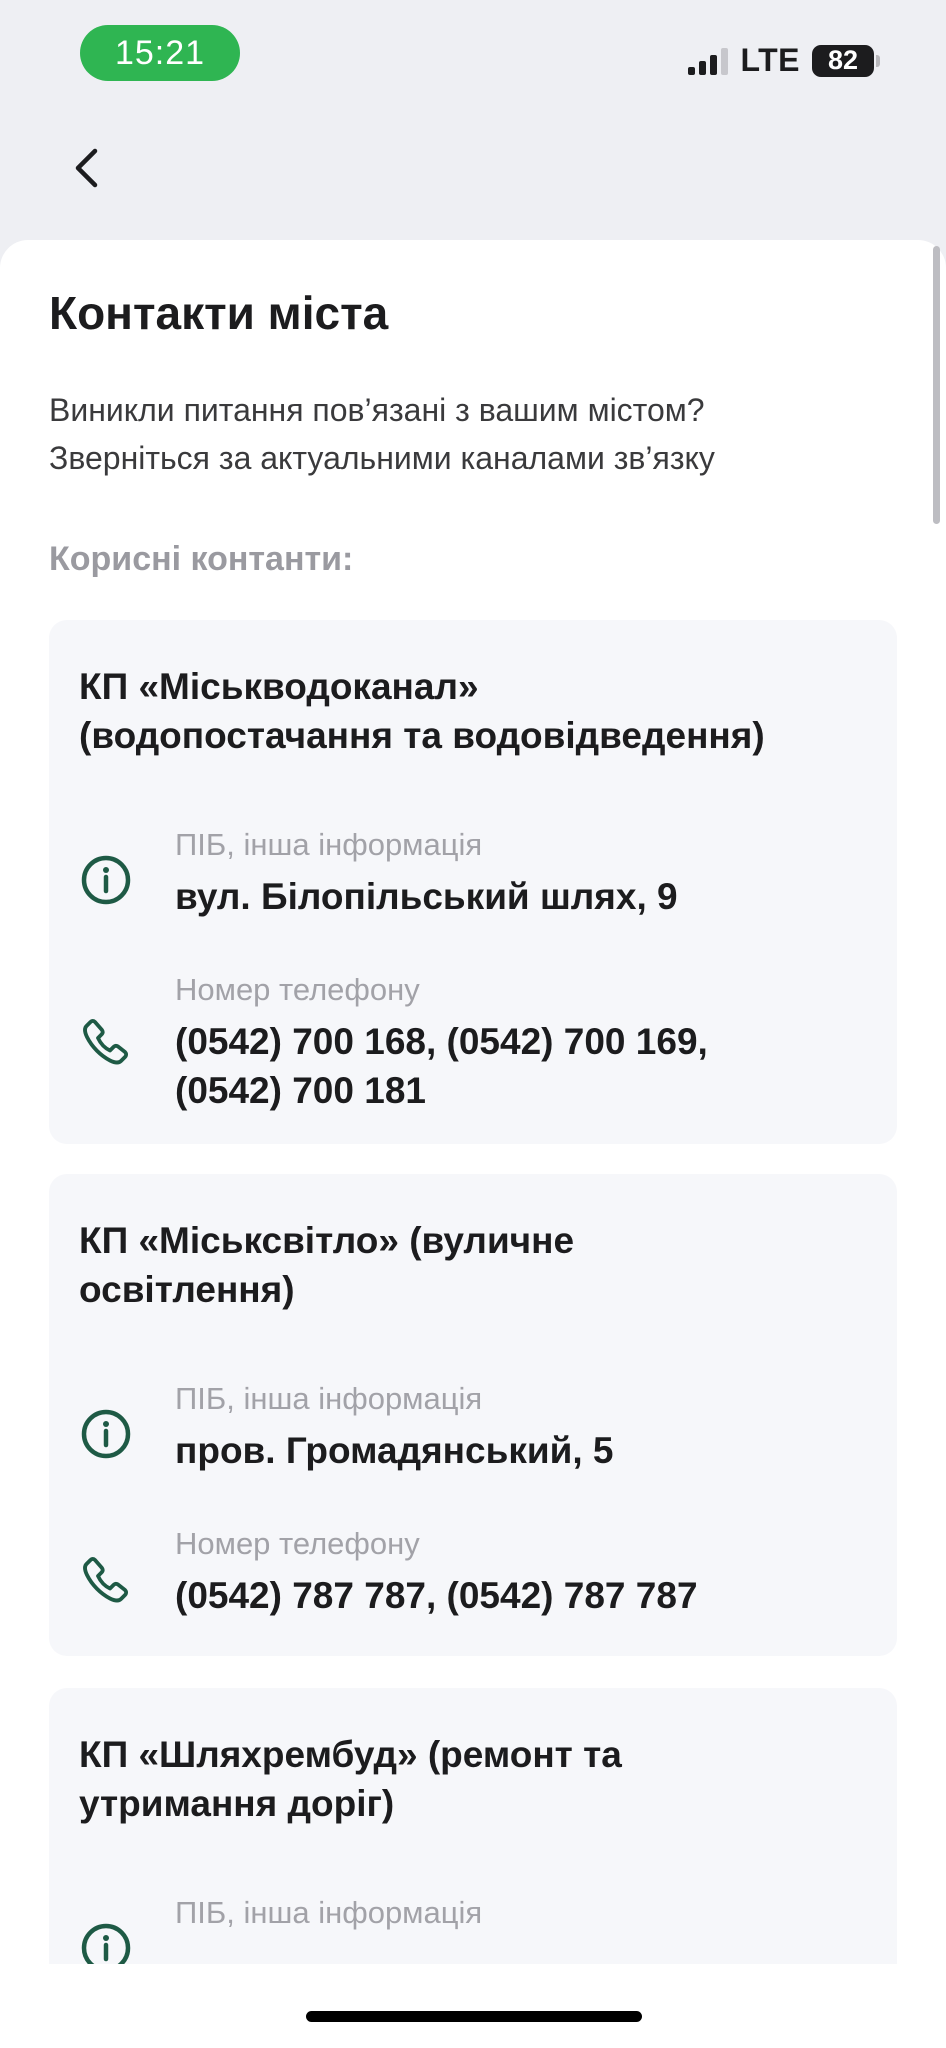  What do you see at coordinates (350, 1754) in the screenshot?
I see `contact-title-line: КП «Шляхрембуд» (ремонт та` at bounding box center [350, 1754].